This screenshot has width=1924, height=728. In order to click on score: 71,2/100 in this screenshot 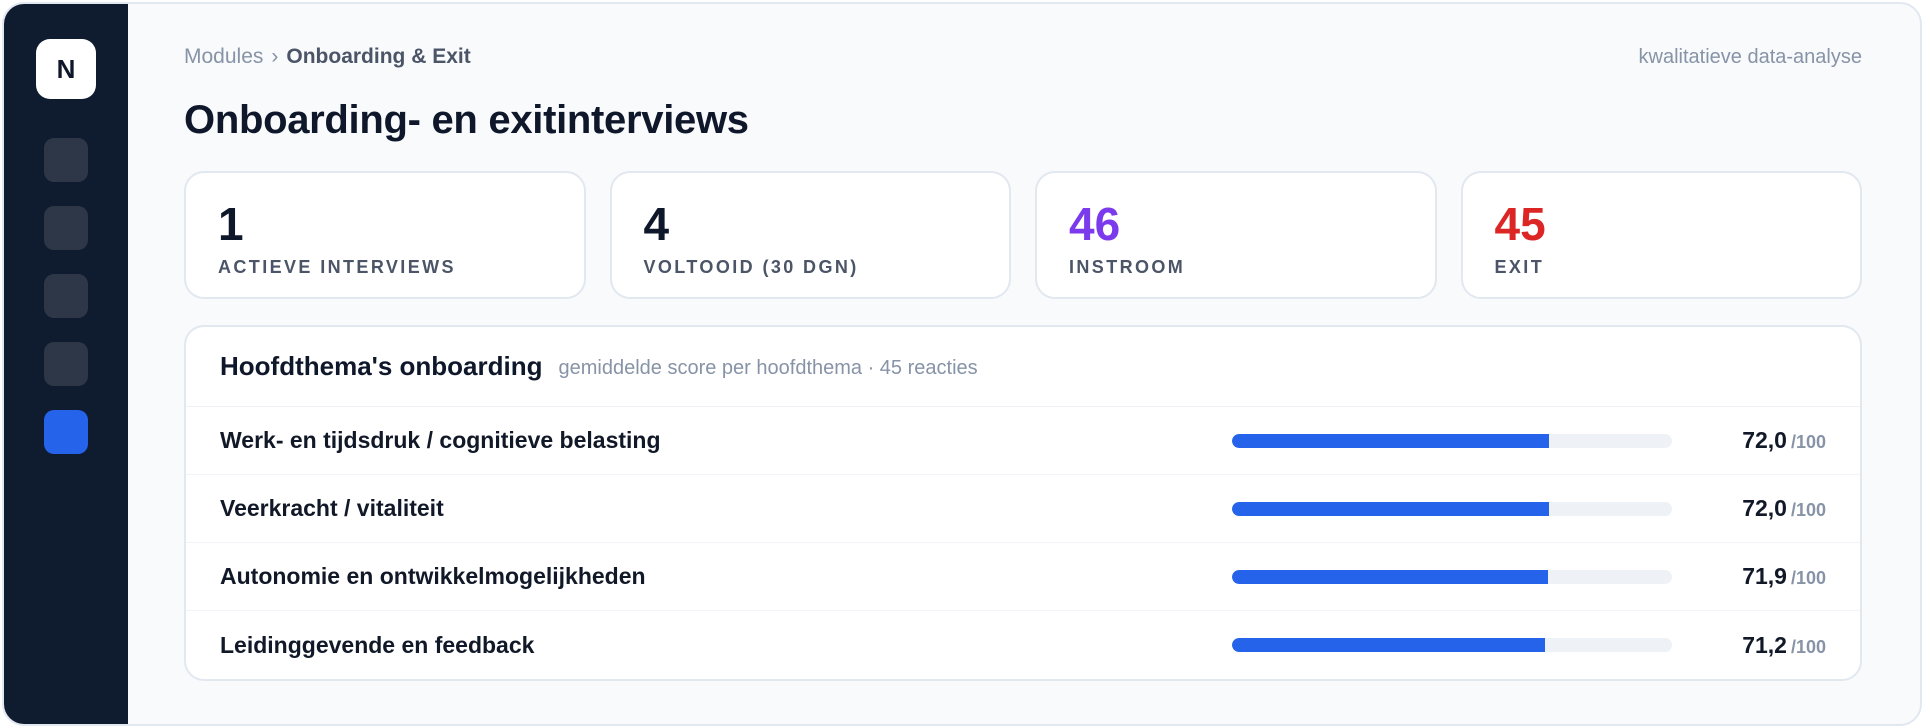, I will do `click(1766, 645)`.